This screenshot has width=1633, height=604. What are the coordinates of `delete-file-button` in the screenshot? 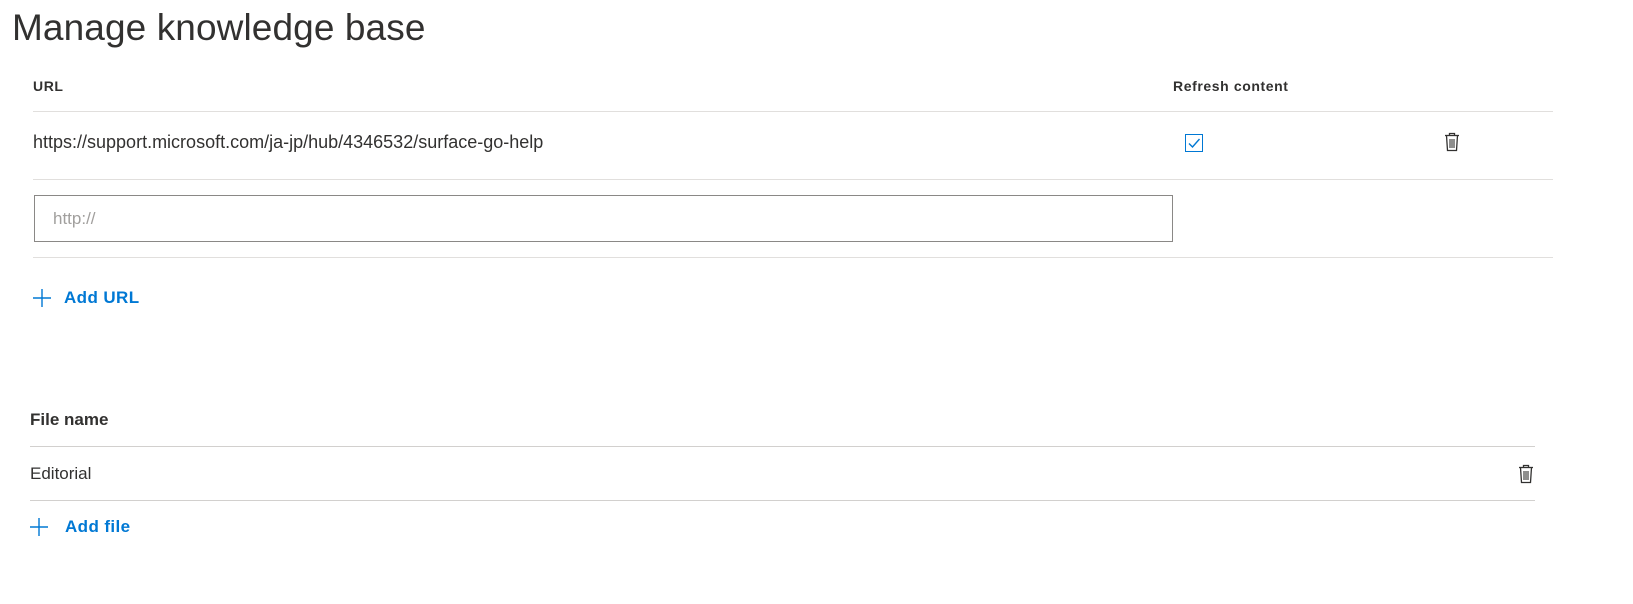 It's located at (1526, 474).